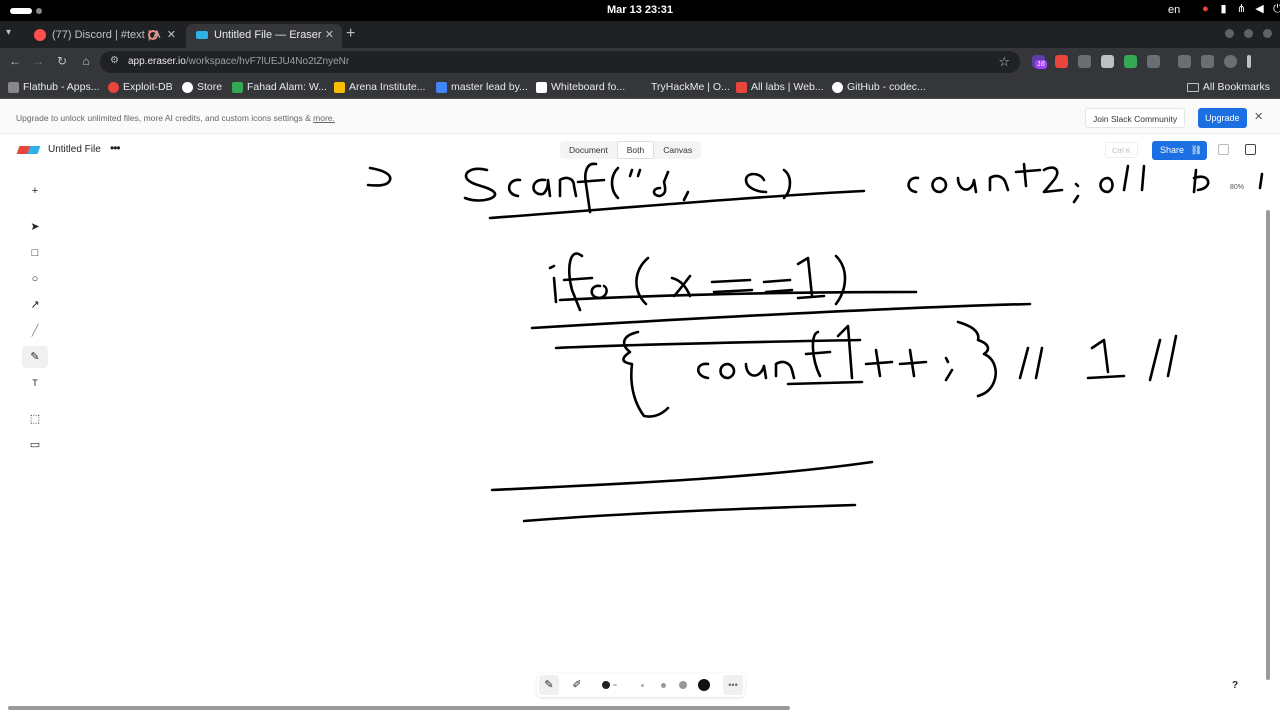 The width and height of the screenshot is (1280, 720). What do you see at coordinates (683, 685) in the screenshot?
I see `stroke-size-m` at bounding box center [683, 685].